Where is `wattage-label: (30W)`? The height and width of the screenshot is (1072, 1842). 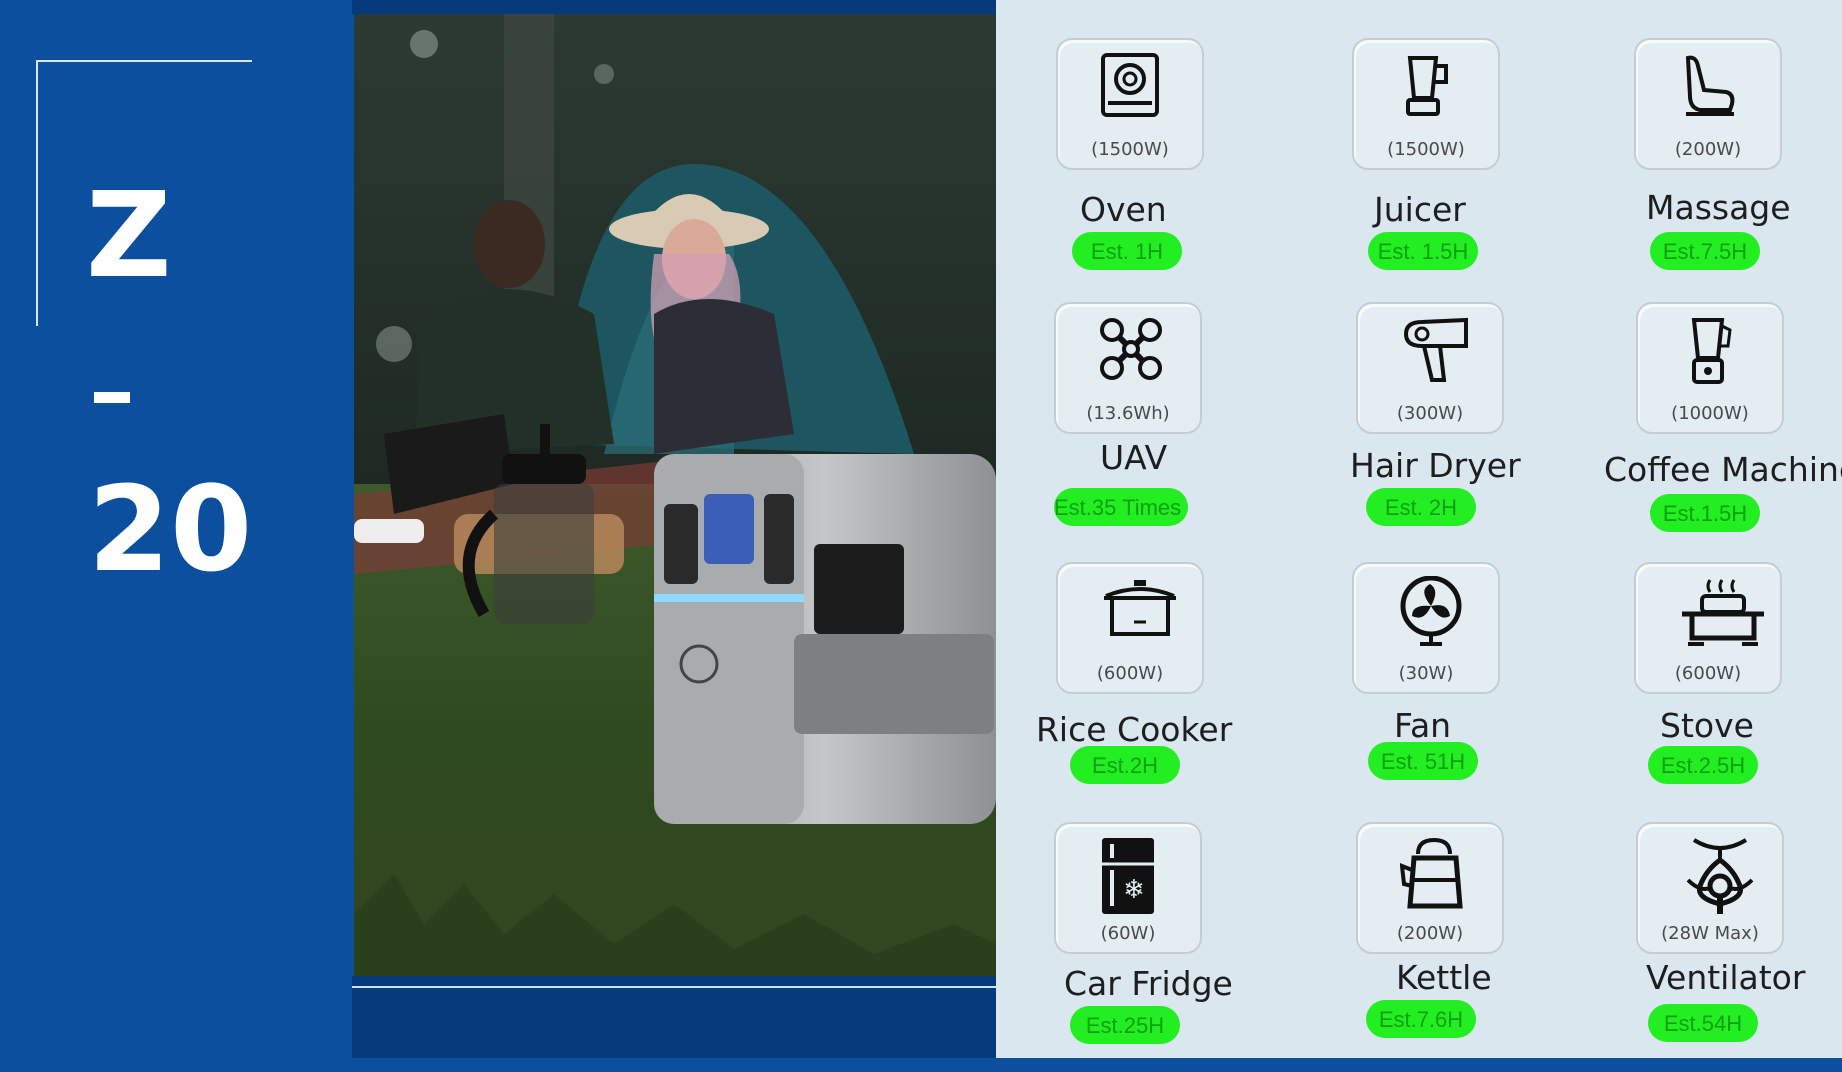
wattage-label: (30W) is located at coordinates (1426, 673).